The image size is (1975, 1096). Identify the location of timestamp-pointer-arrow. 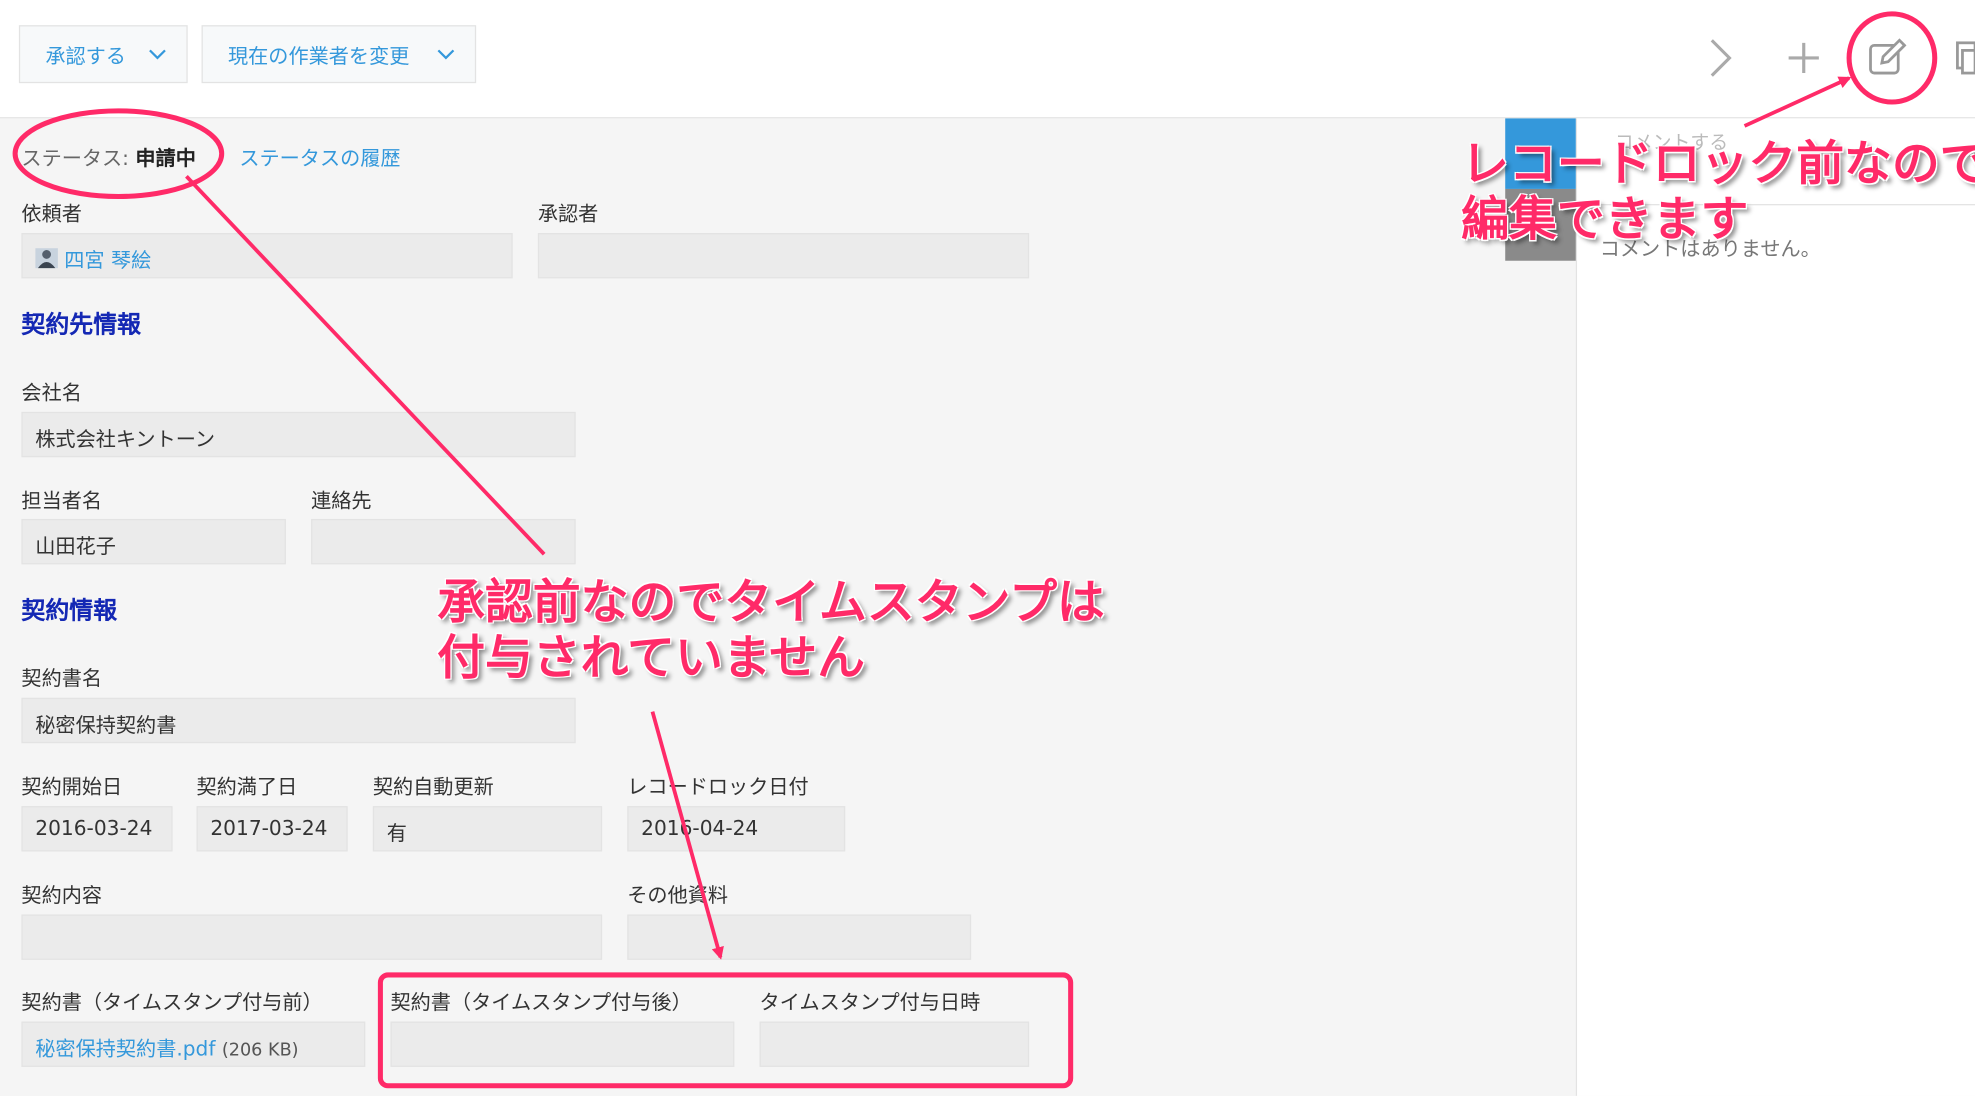
(687, 835).